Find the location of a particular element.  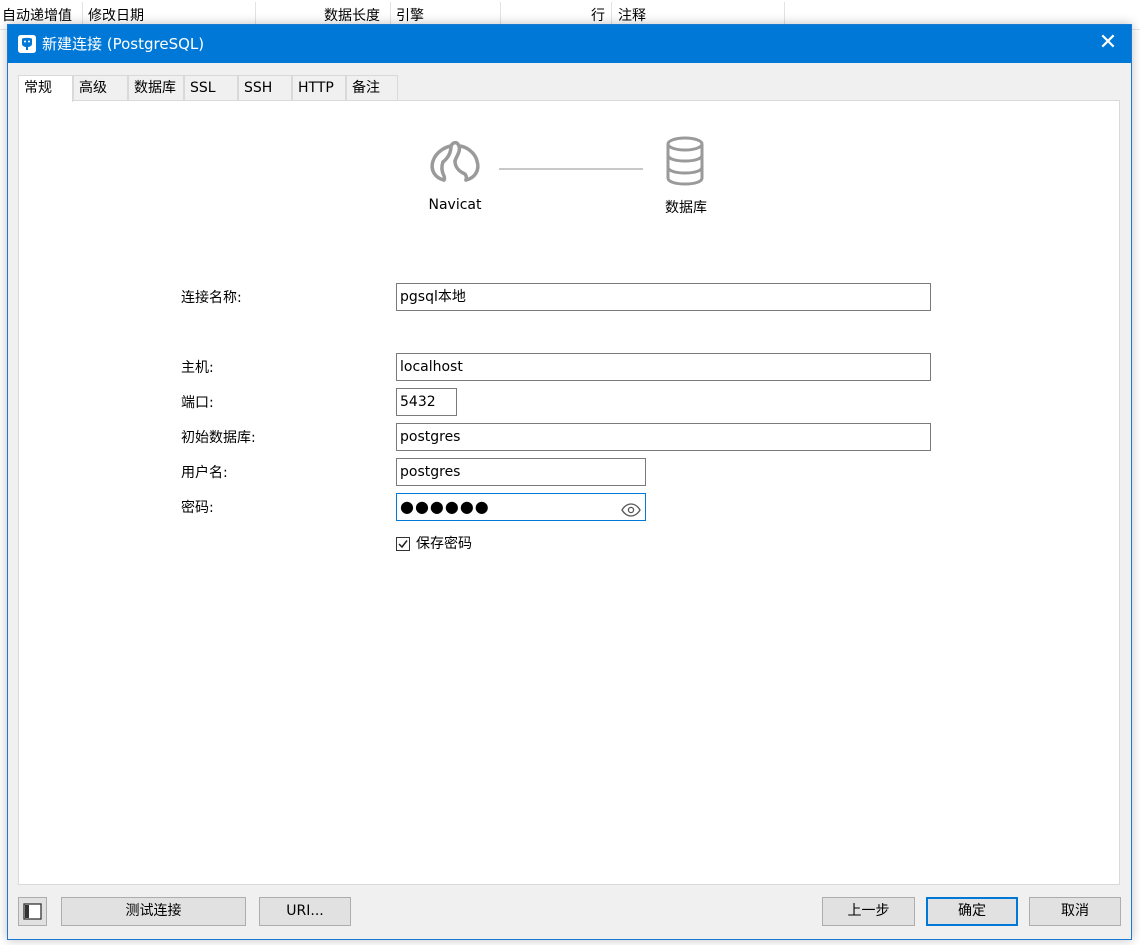

password-label: 密码: is located at coordinates (197, 508).